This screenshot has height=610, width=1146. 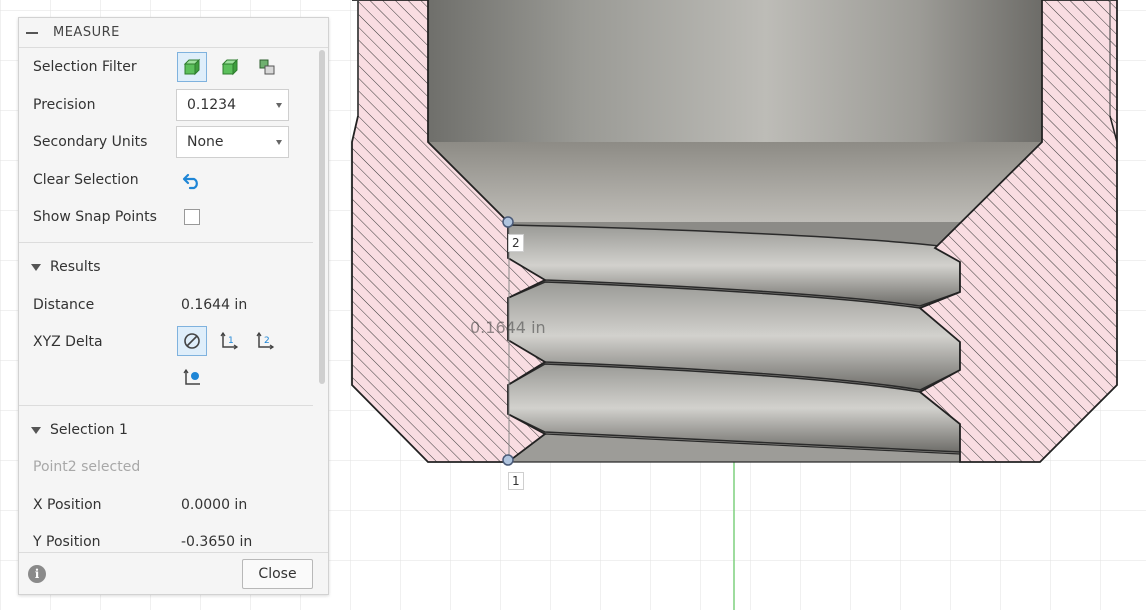 What do you see at coordinates (86, 180) in the screenshot?
I see `clear-selection-label: Clear Selection` at bounding box center [86, 180].